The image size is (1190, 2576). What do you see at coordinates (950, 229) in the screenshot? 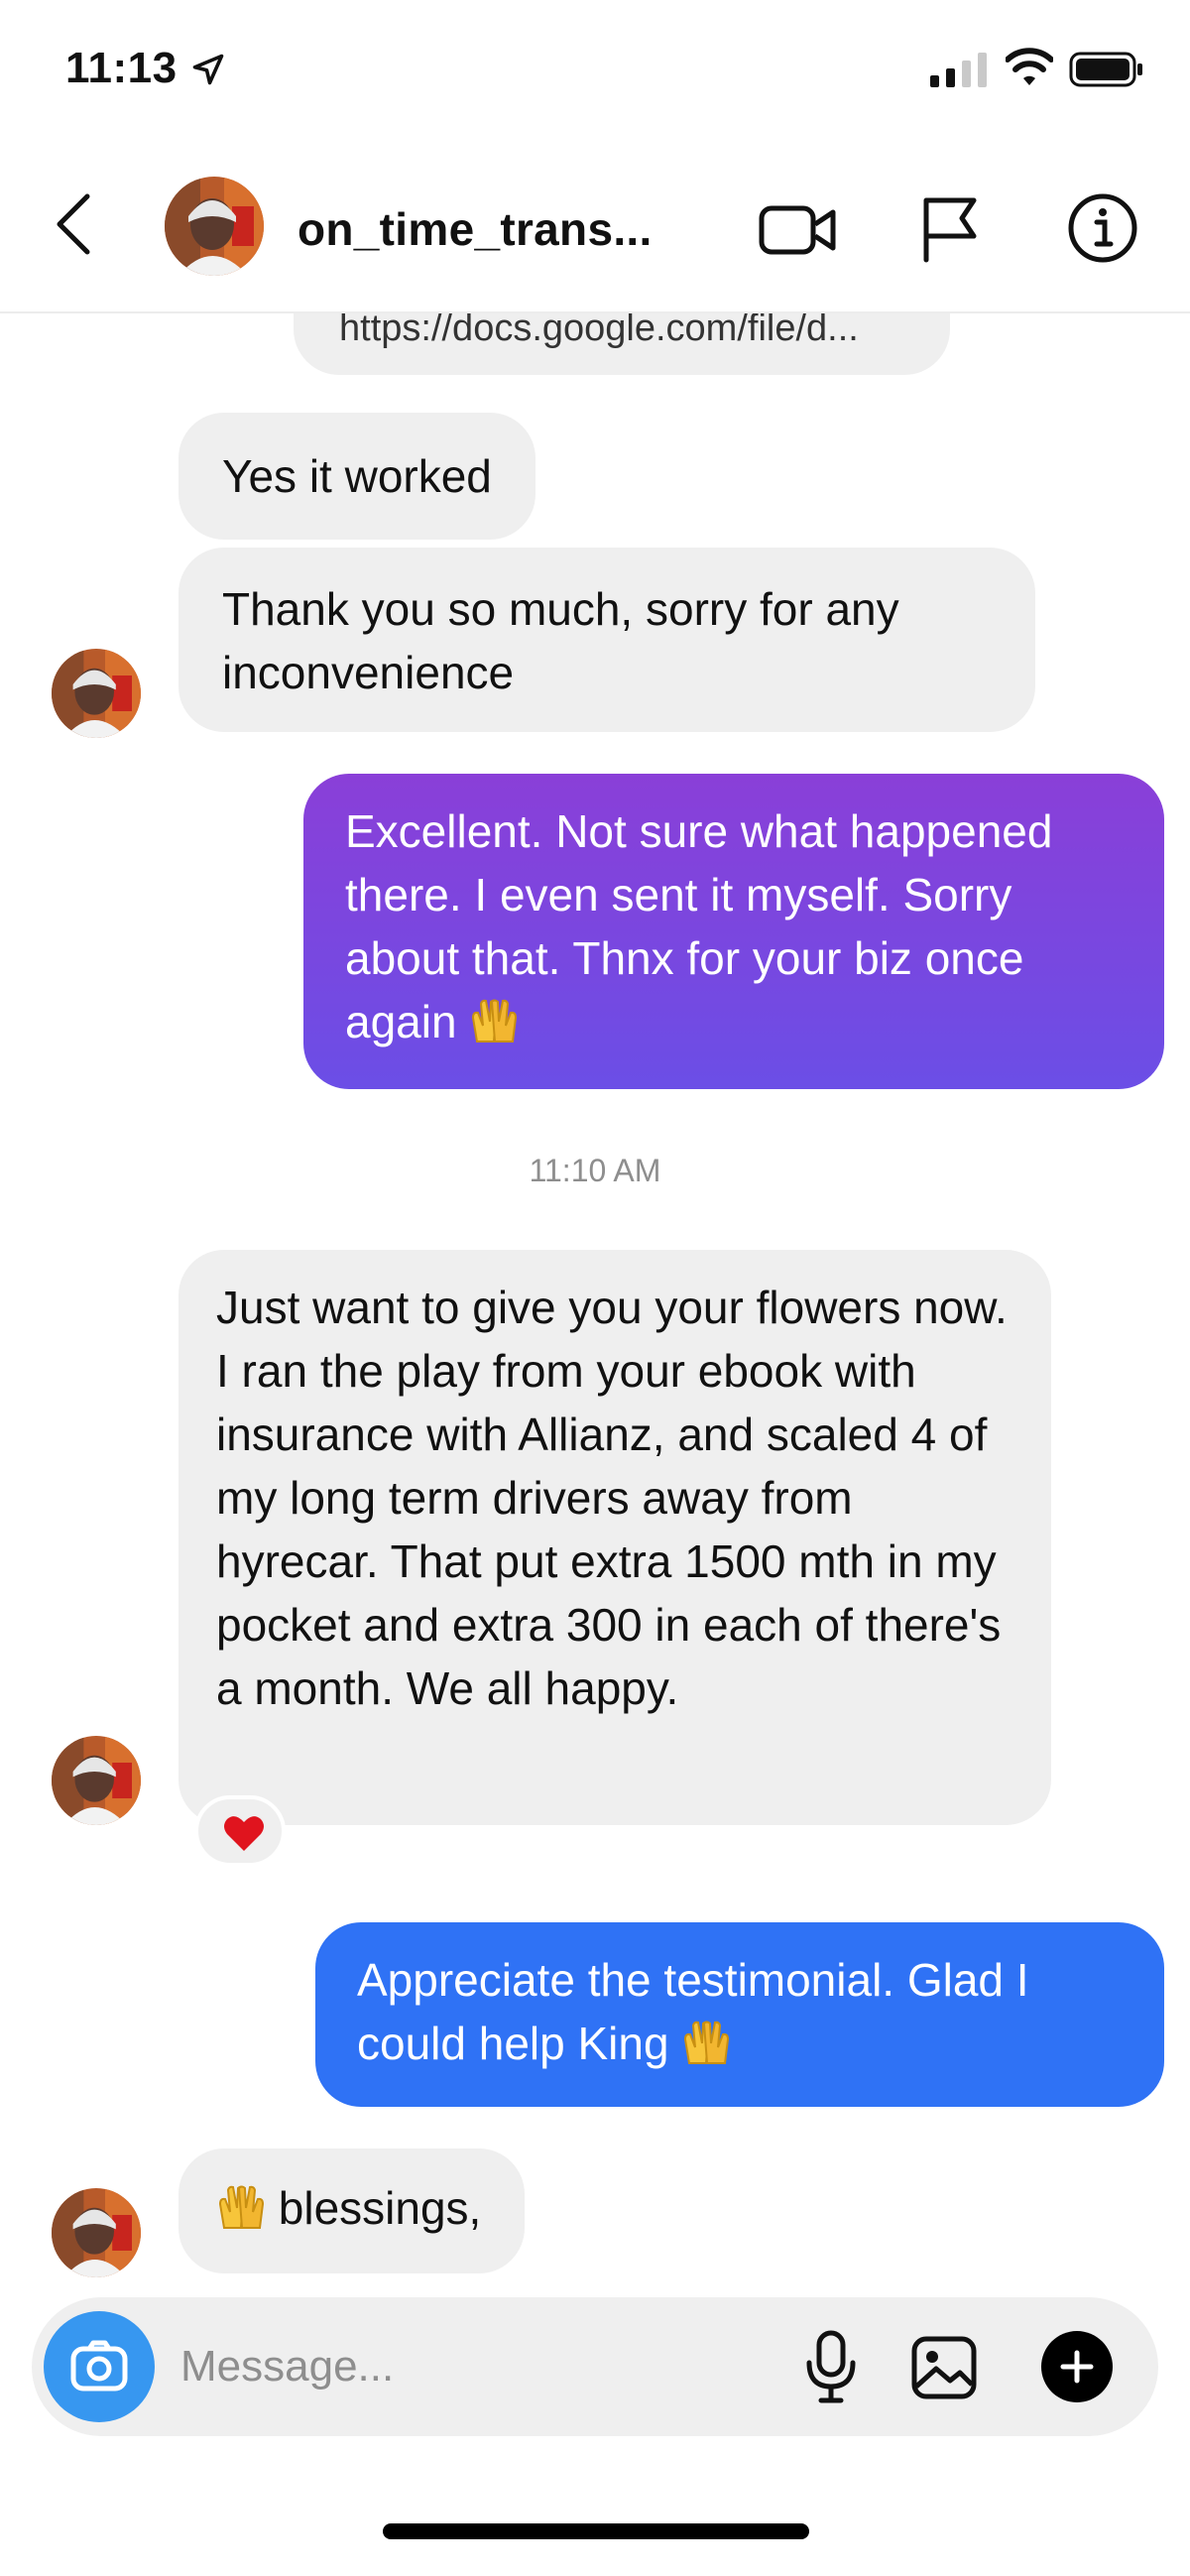
I see `flag-icon` at bounding box center [950, 229].